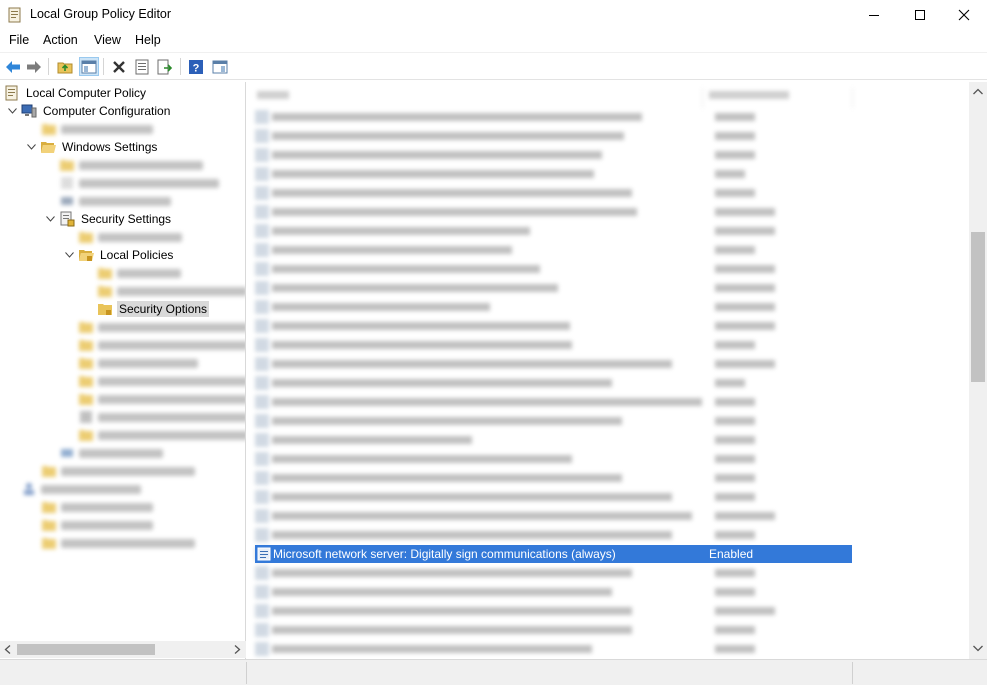 This screenshot has height=685, width=987. What do you see at coordinates (89, 507) in the screenshot?
I see `tree-node-user-software-settings` at bounding box center [89, 507].